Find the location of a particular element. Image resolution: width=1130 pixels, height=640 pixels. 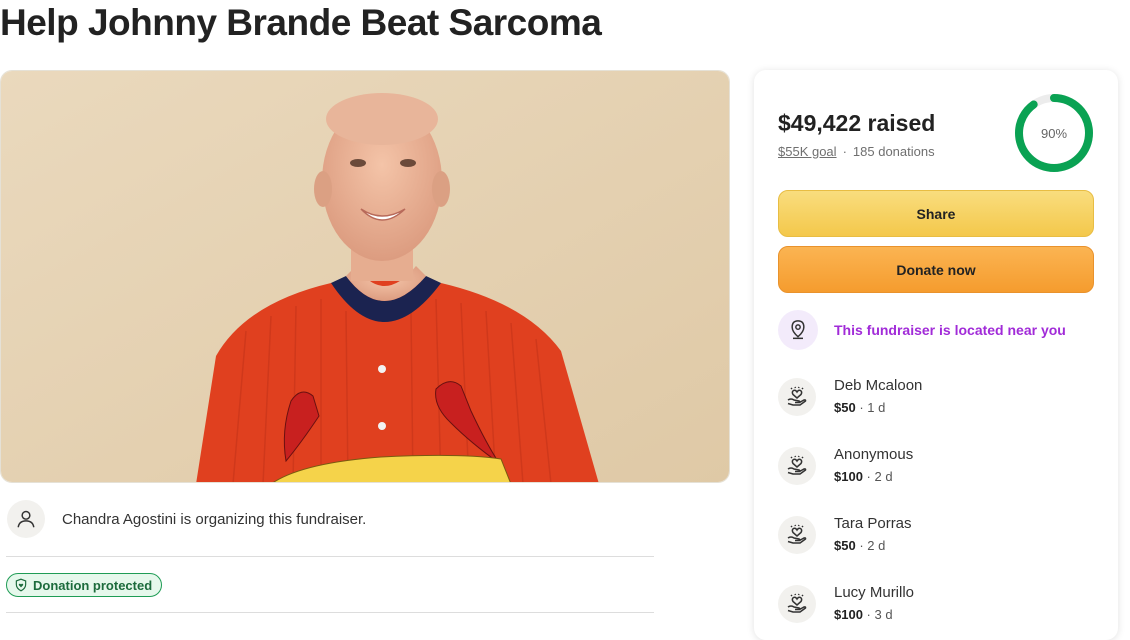

location-text: This fundraiser is located near you is located at coordinates (950, 330).